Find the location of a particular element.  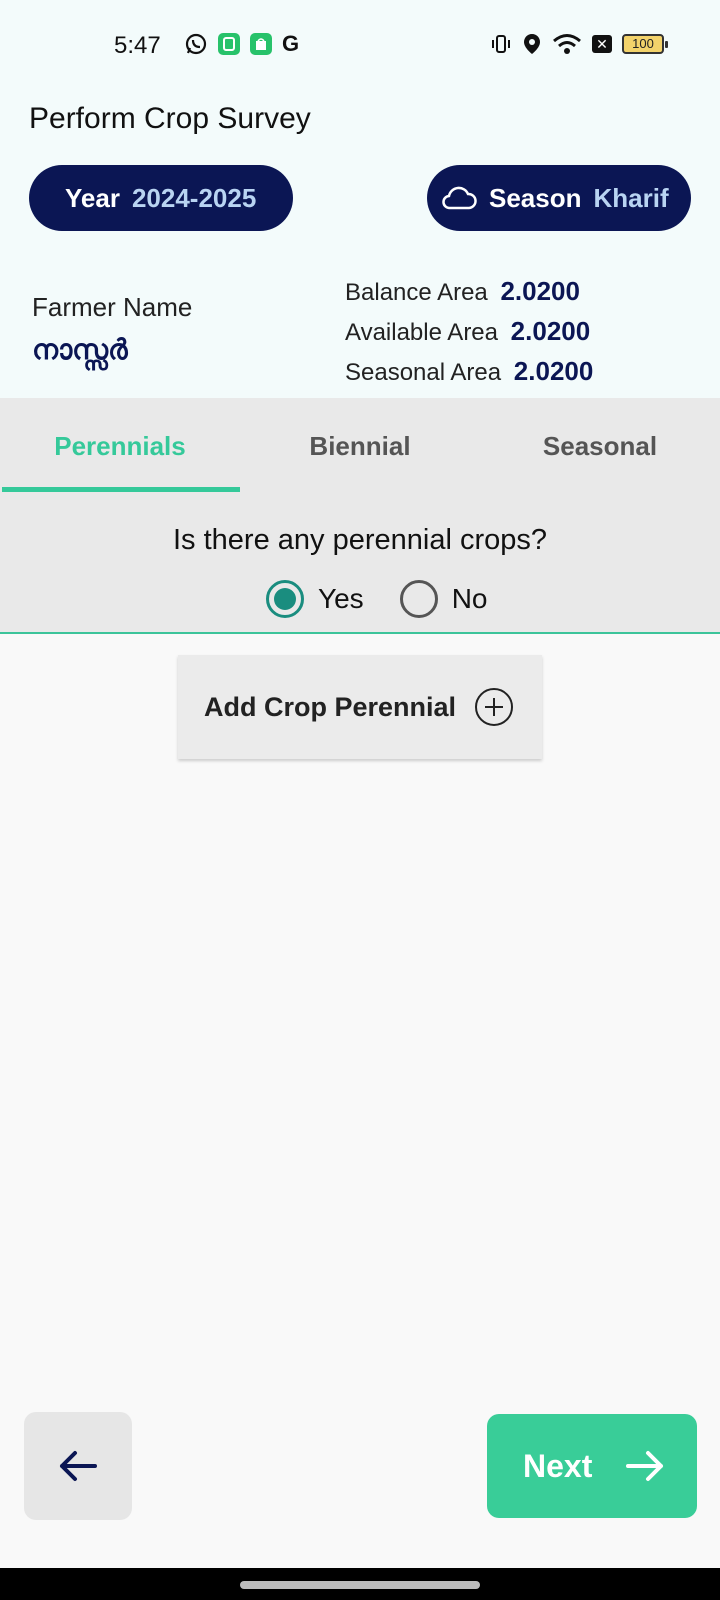

notification-icons: G is located at coordinates (241, 44).